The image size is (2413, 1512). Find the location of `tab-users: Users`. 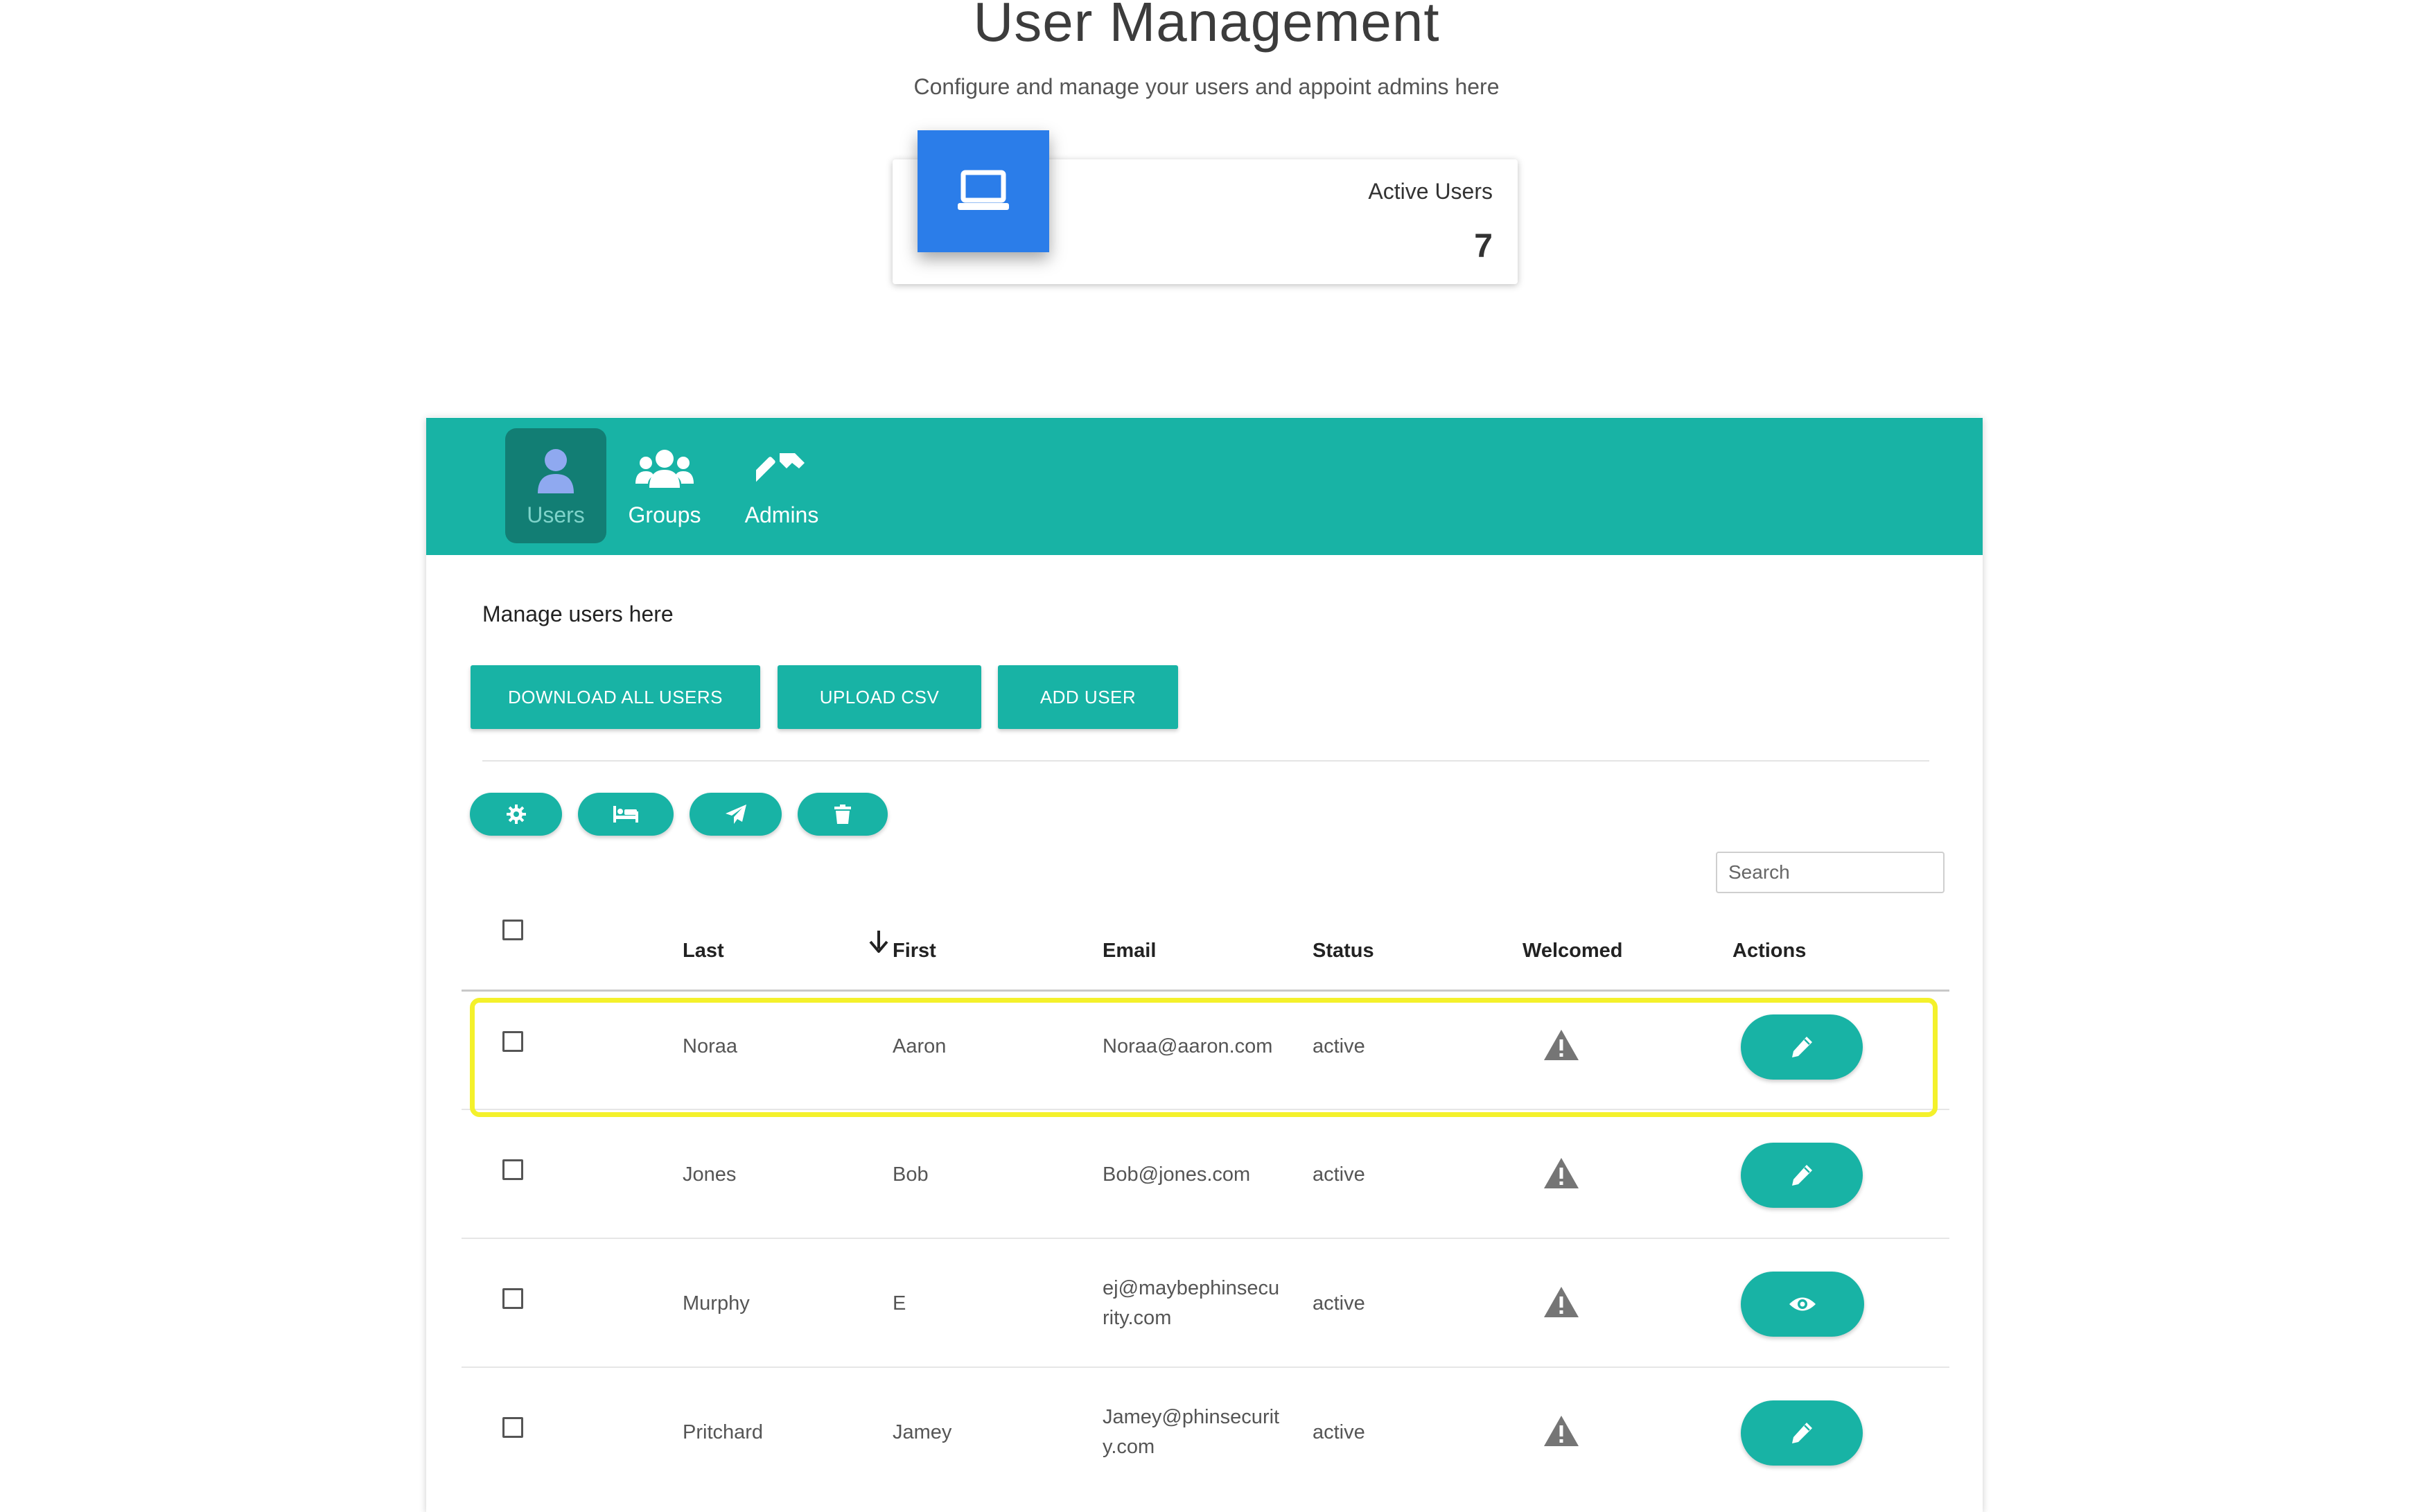

tab-users: Users is located at coordinates (555, 485).